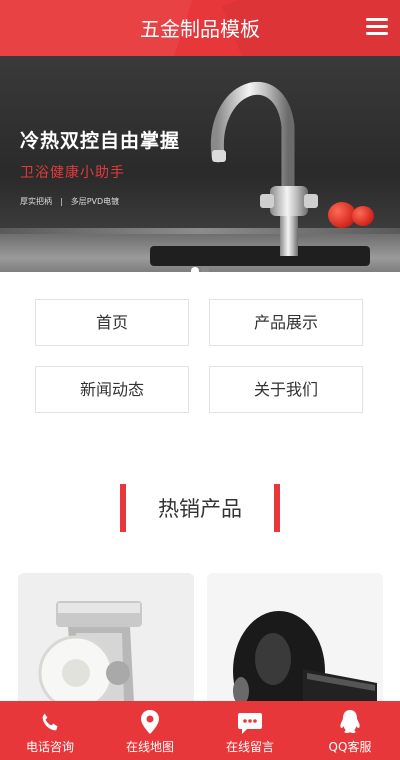 This screenshot has width=400, height=760. I want to click on banner-features: 厚实把柄 | 多层PVD电镀, so click(69, 201).